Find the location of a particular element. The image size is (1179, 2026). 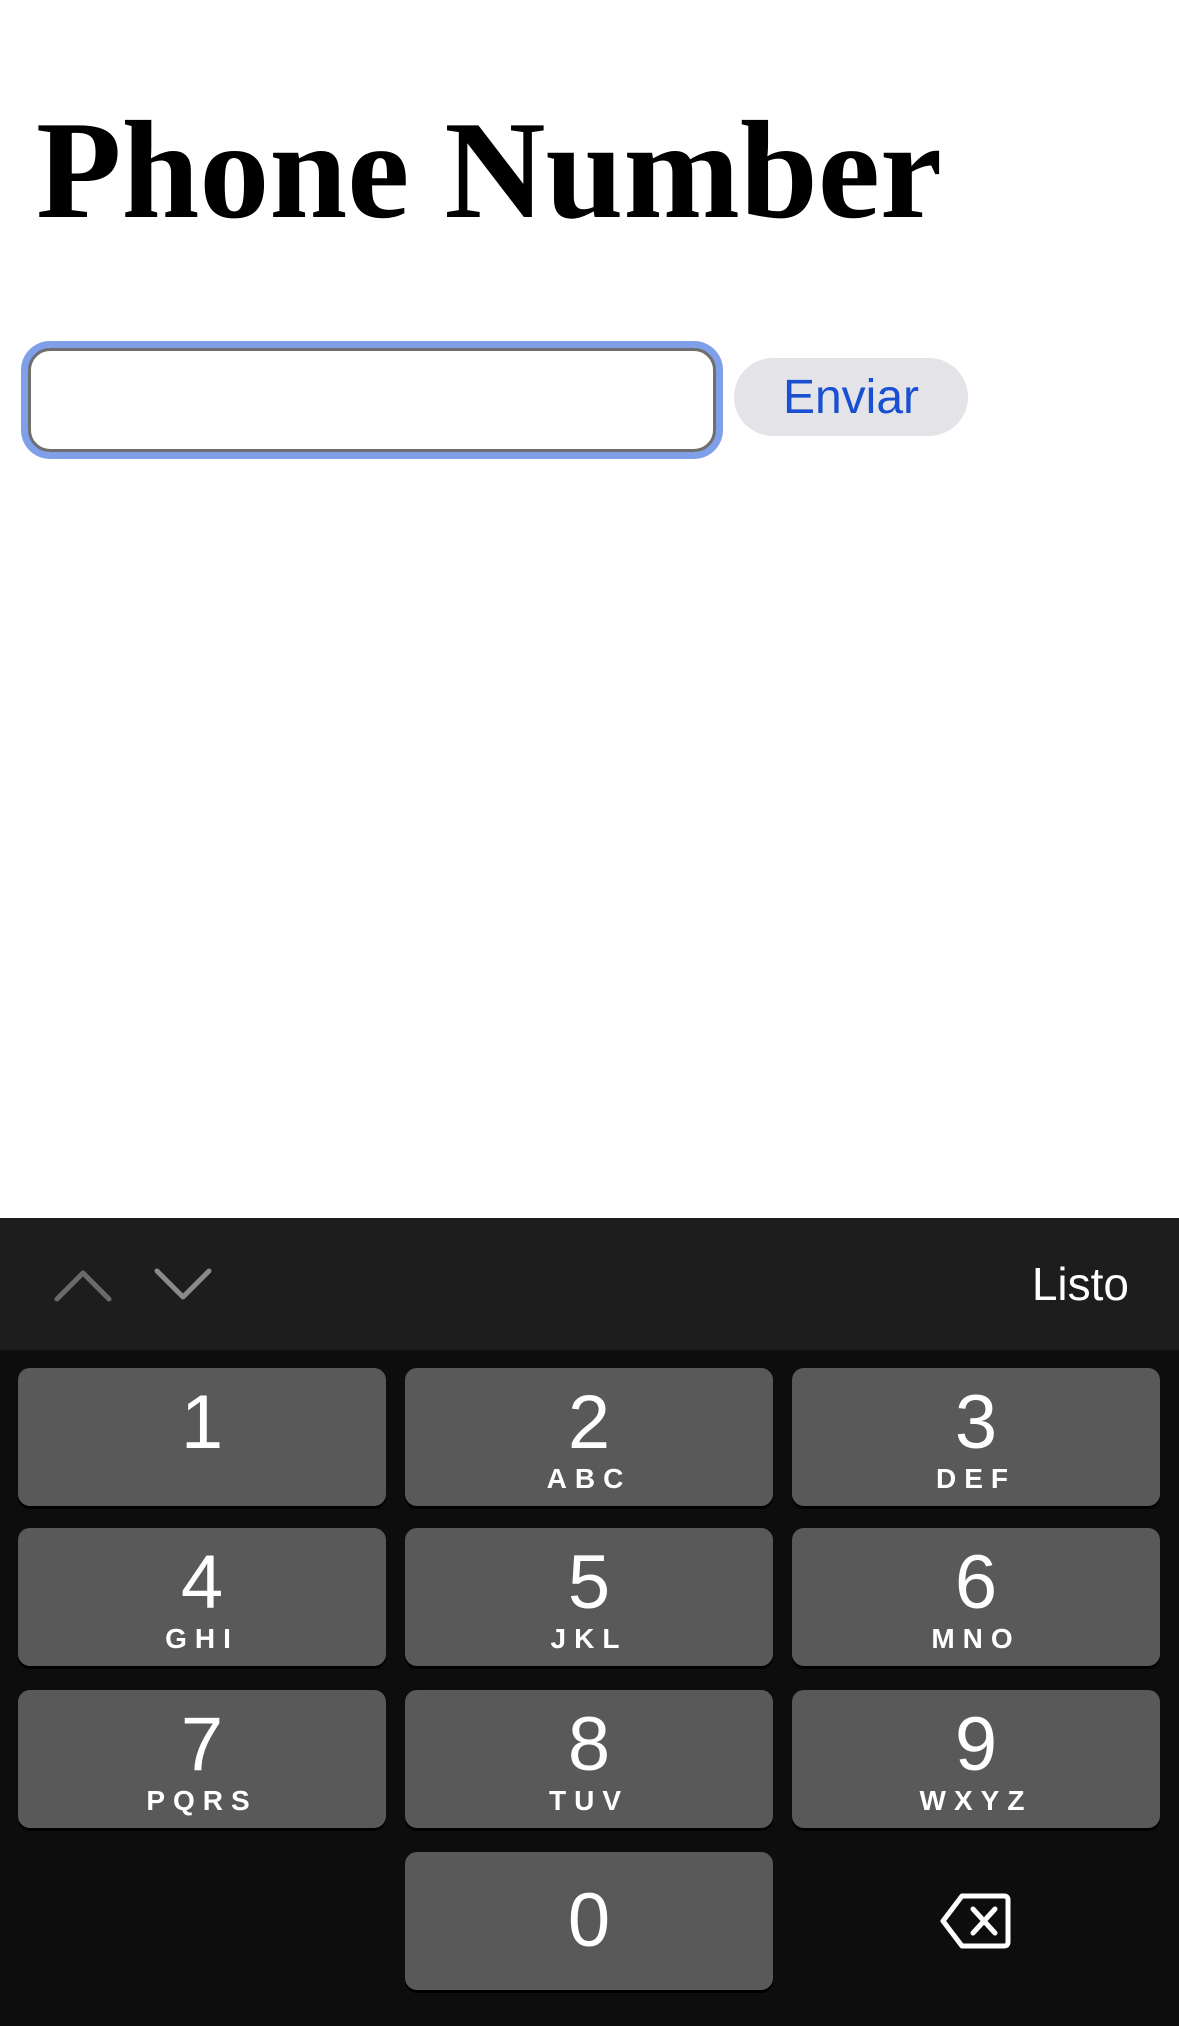

key-9: 9 WXYZ is located at coordinates (976, 1759).